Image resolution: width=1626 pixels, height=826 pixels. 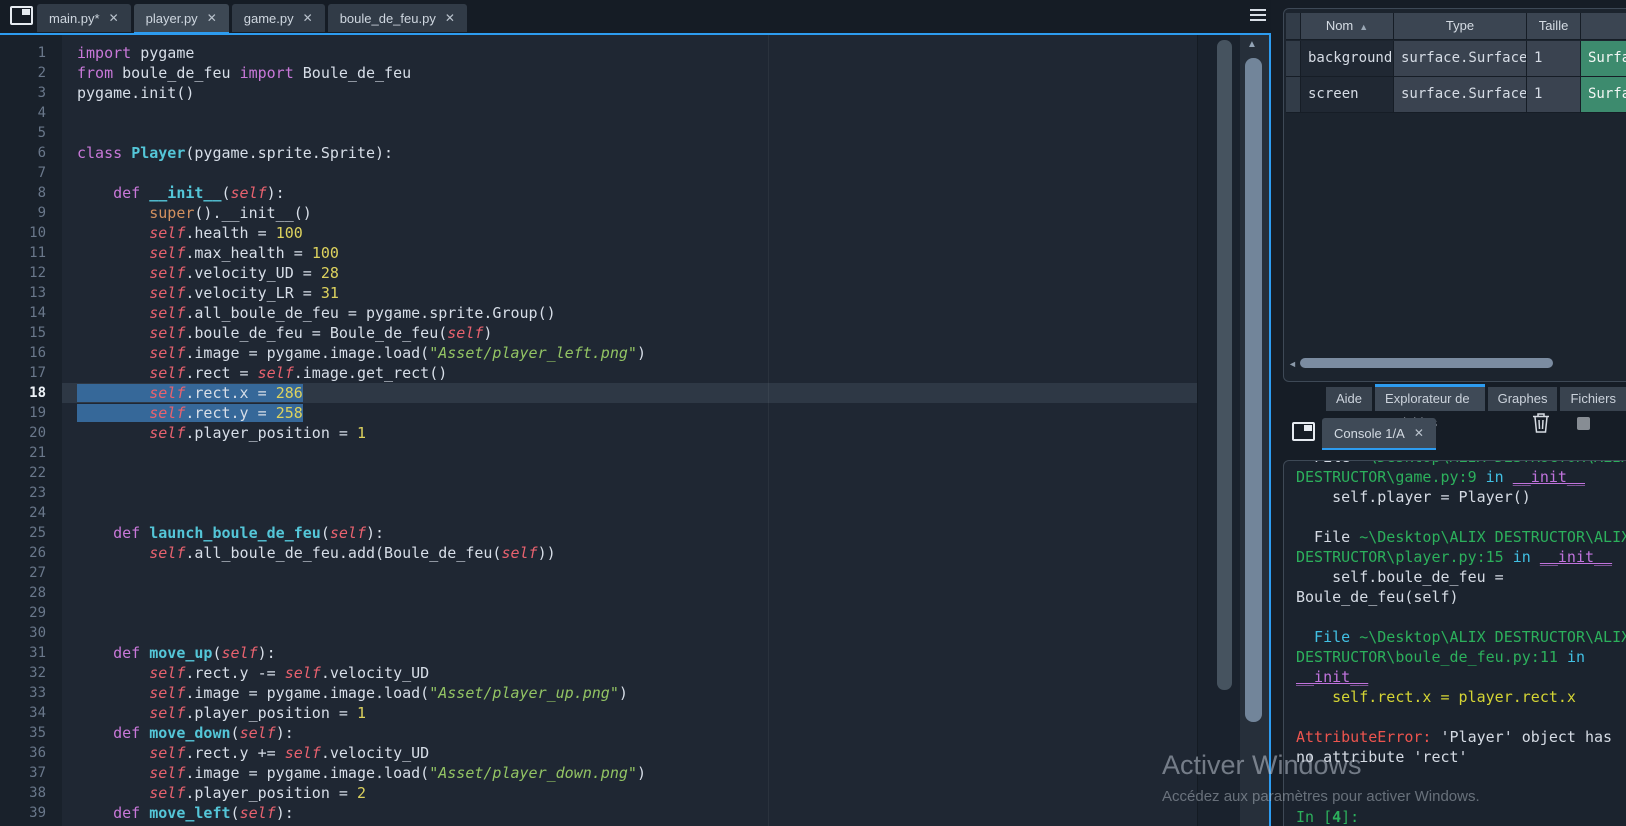 What do you see at coordinates (629, 233) in the screenshot?
I see `code-line: self.health = 100` at bounding box center [629, 233].